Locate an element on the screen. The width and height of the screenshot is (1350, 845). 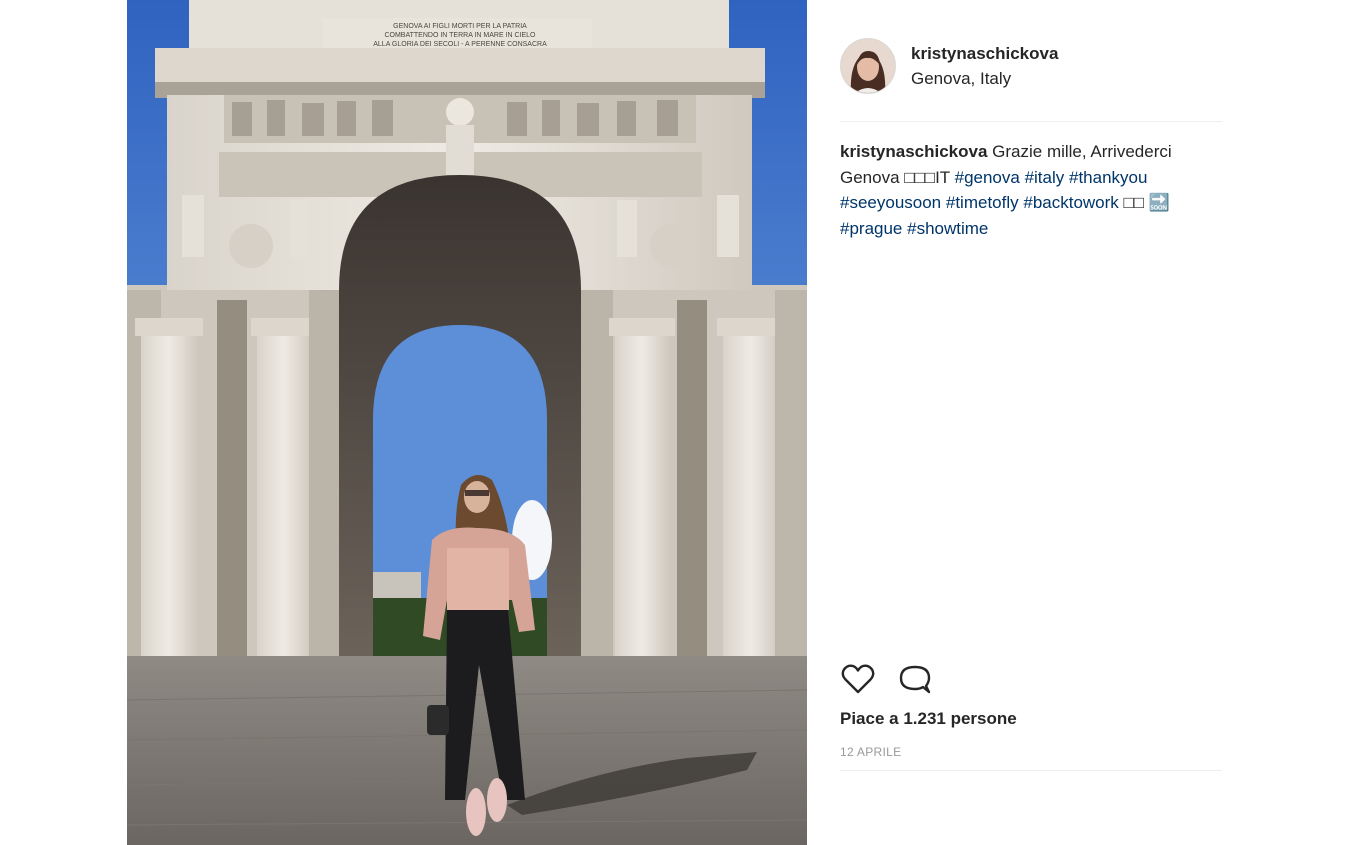
post-username: kristynaschickova is located at coordinates (984, 54).